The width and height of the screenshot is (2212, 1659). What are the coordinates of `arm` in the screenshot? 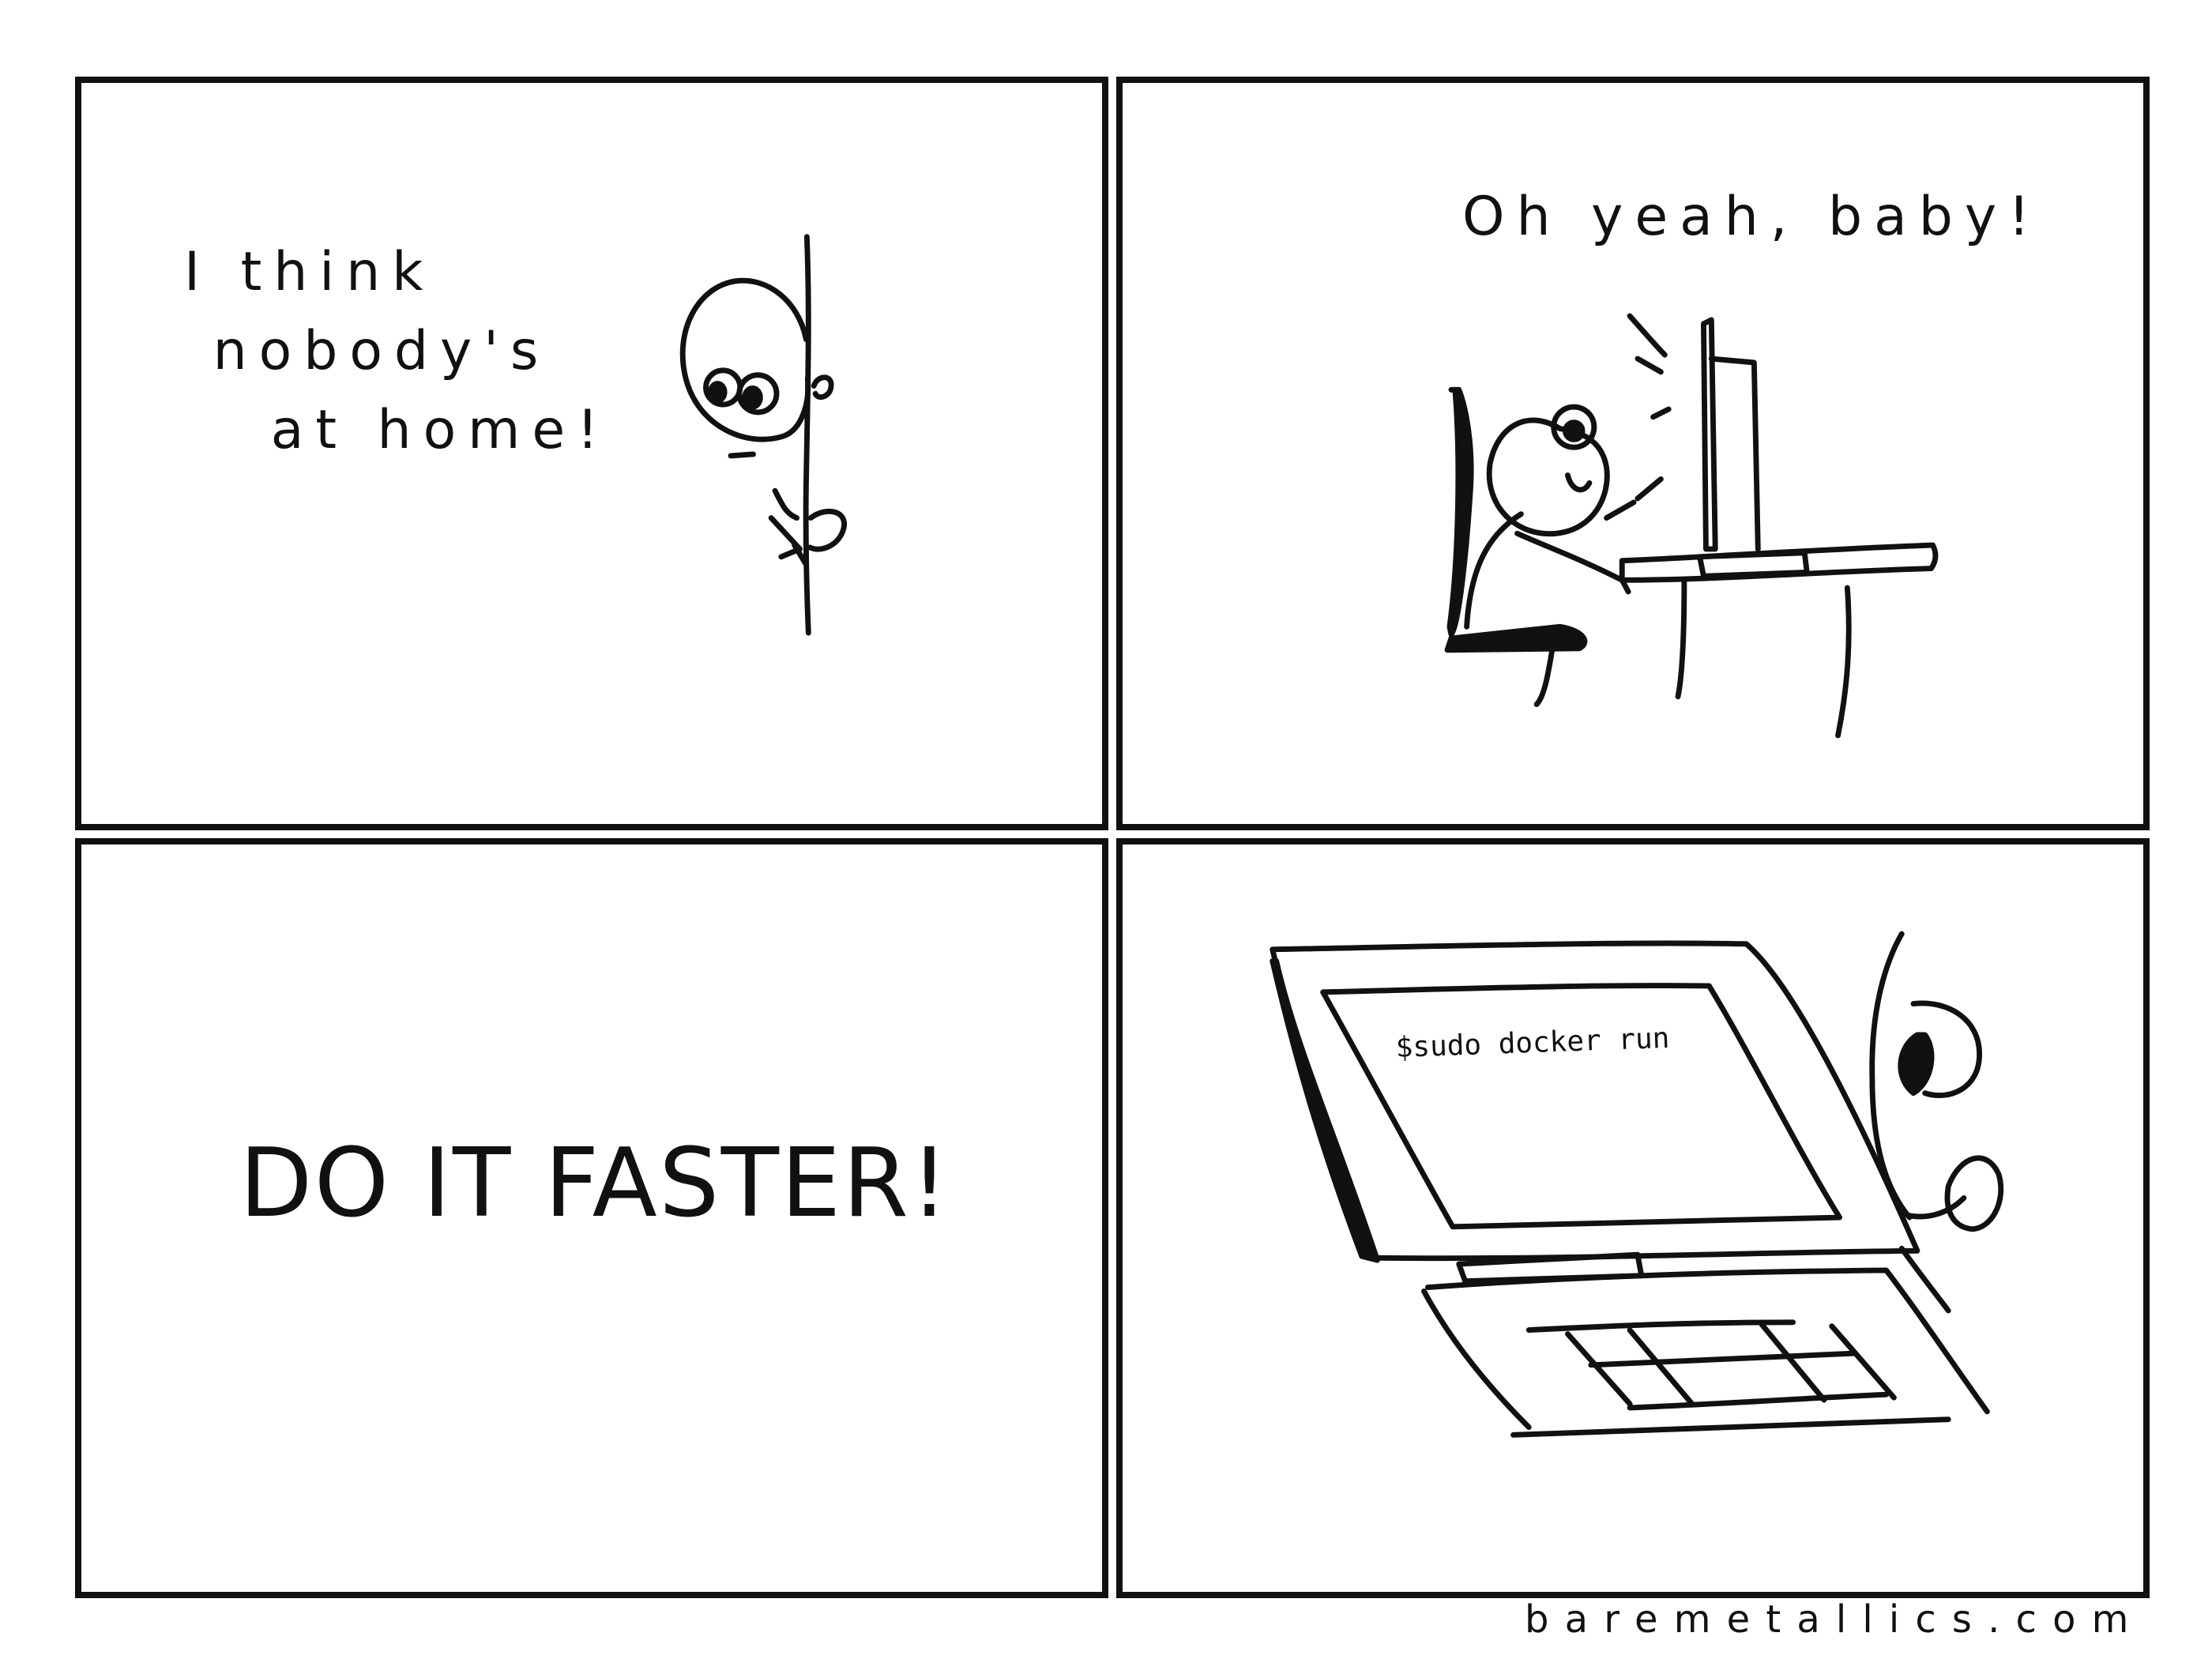 It's located at (1573, 563).